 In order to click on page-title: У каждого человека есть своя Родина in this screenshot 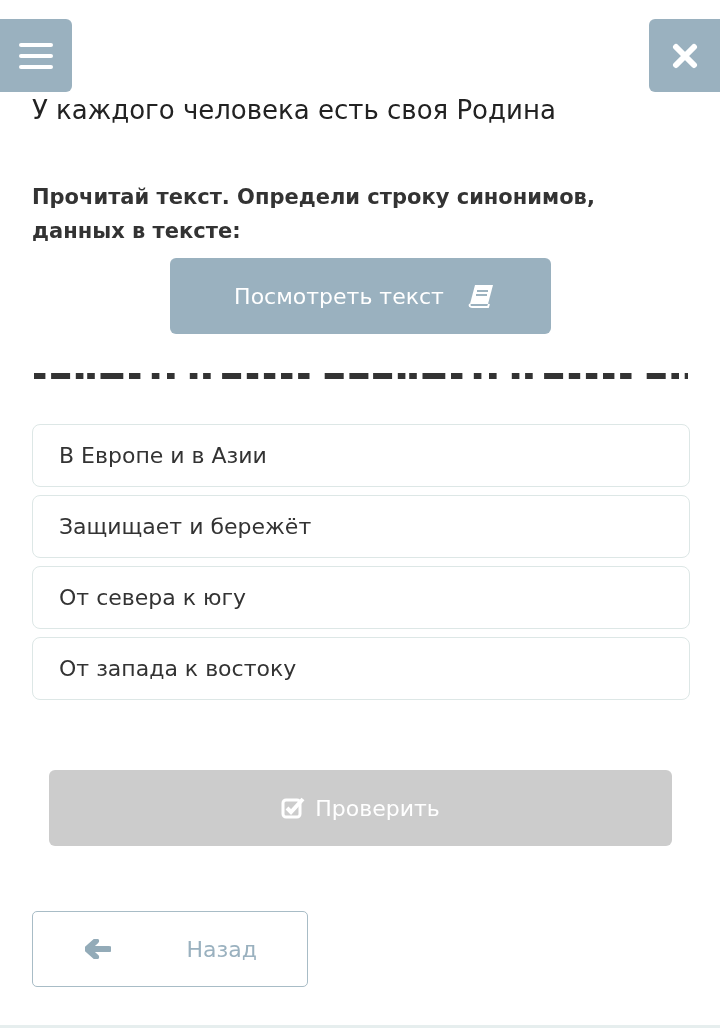, I will do `click(294, 110)`.